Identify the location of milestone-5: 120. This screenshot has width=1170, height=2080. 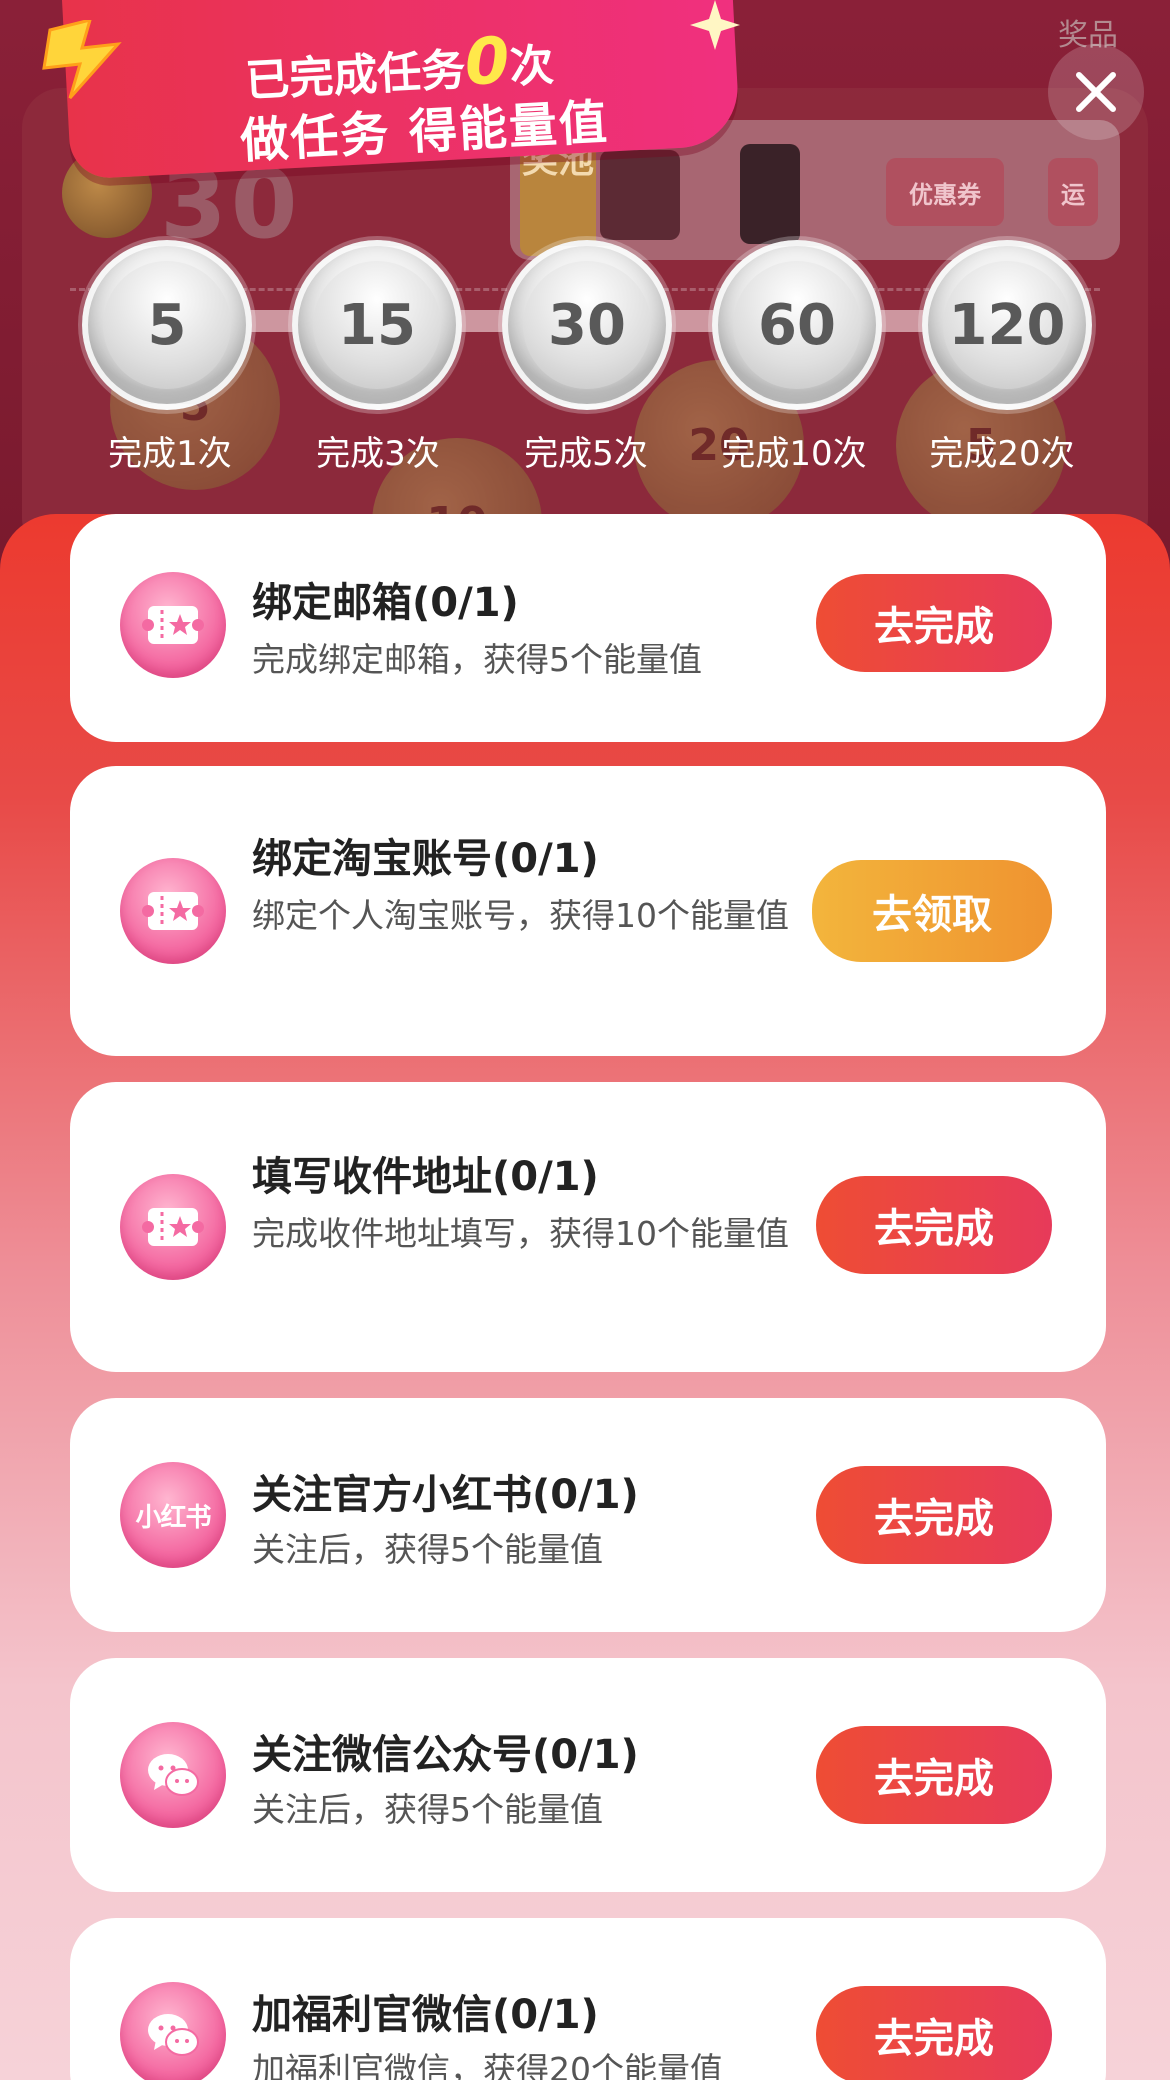
(1007, 325).